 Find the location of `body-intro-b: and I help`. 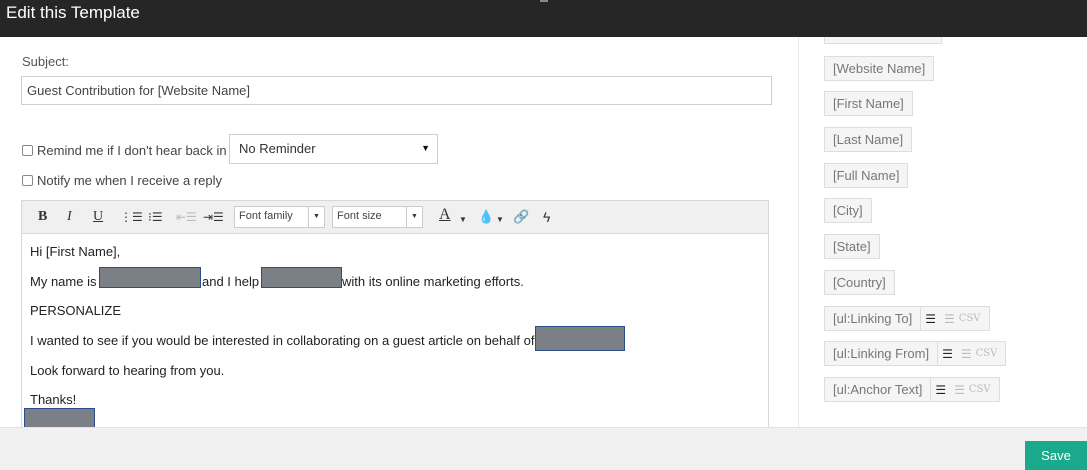

body-intro-b: and I help is located at coordinates (231, 281).